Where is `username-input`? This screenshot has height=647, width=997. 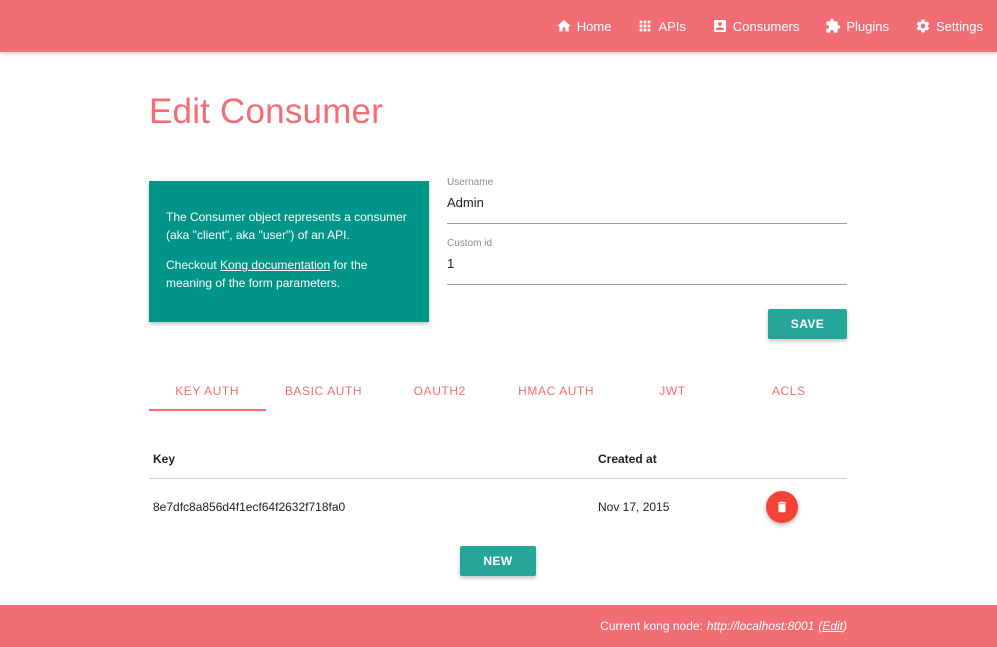
username-input is located at coordinates (647, 202).